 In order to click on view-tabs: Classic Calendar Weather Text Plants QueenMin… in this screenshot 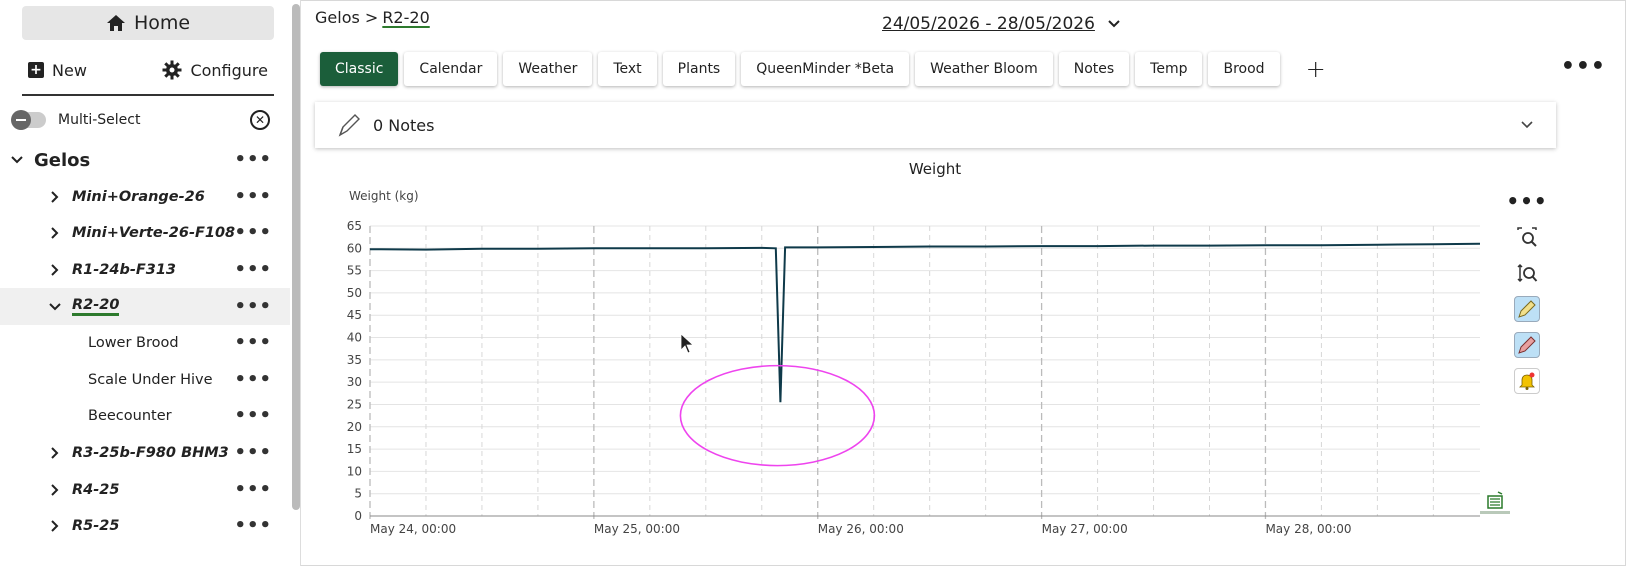, I will do `click(823, 69)`.